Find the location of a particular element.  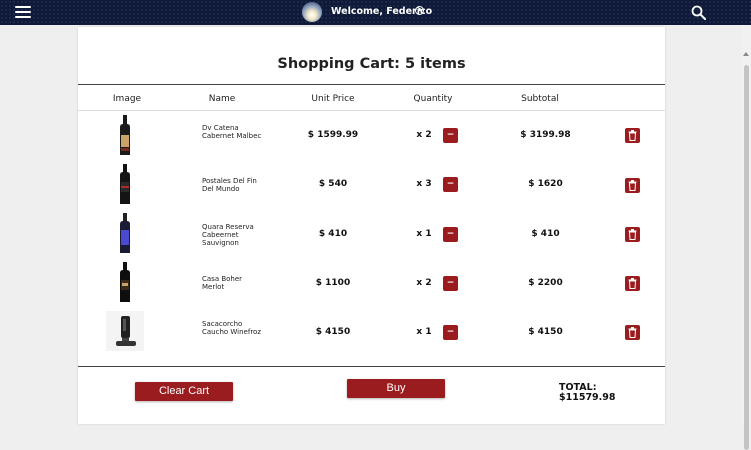

product-name: Casa Boher Merlot is located at coordinates (222, 283).